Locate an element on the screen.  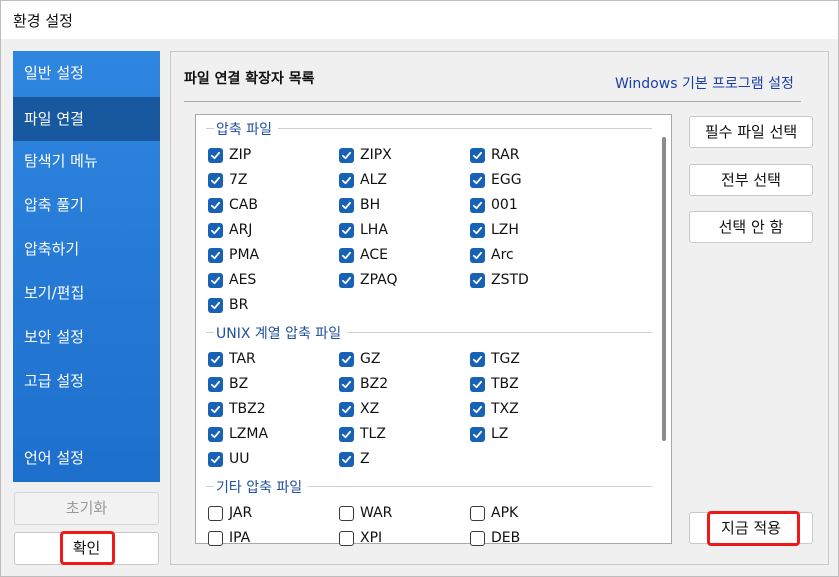
checkbox-arc: Arc is located at coordinates (492, 255).